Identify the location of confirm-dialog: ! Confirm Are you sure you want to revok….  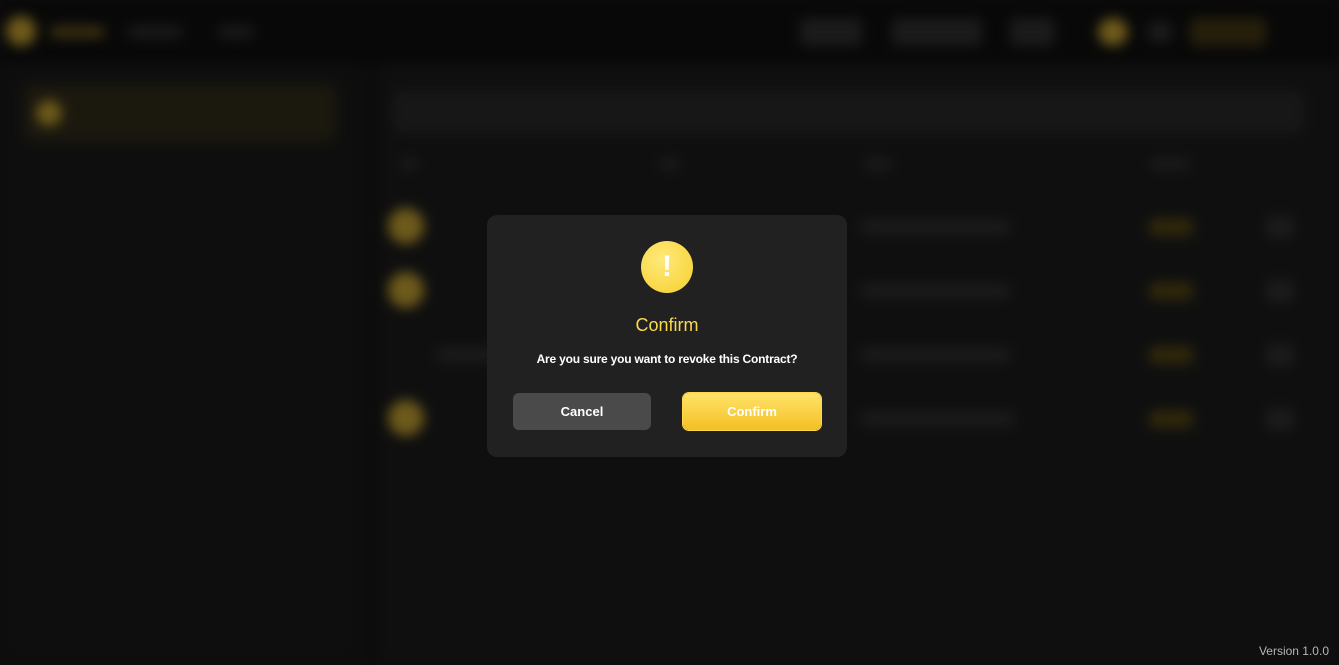
(667, 336).